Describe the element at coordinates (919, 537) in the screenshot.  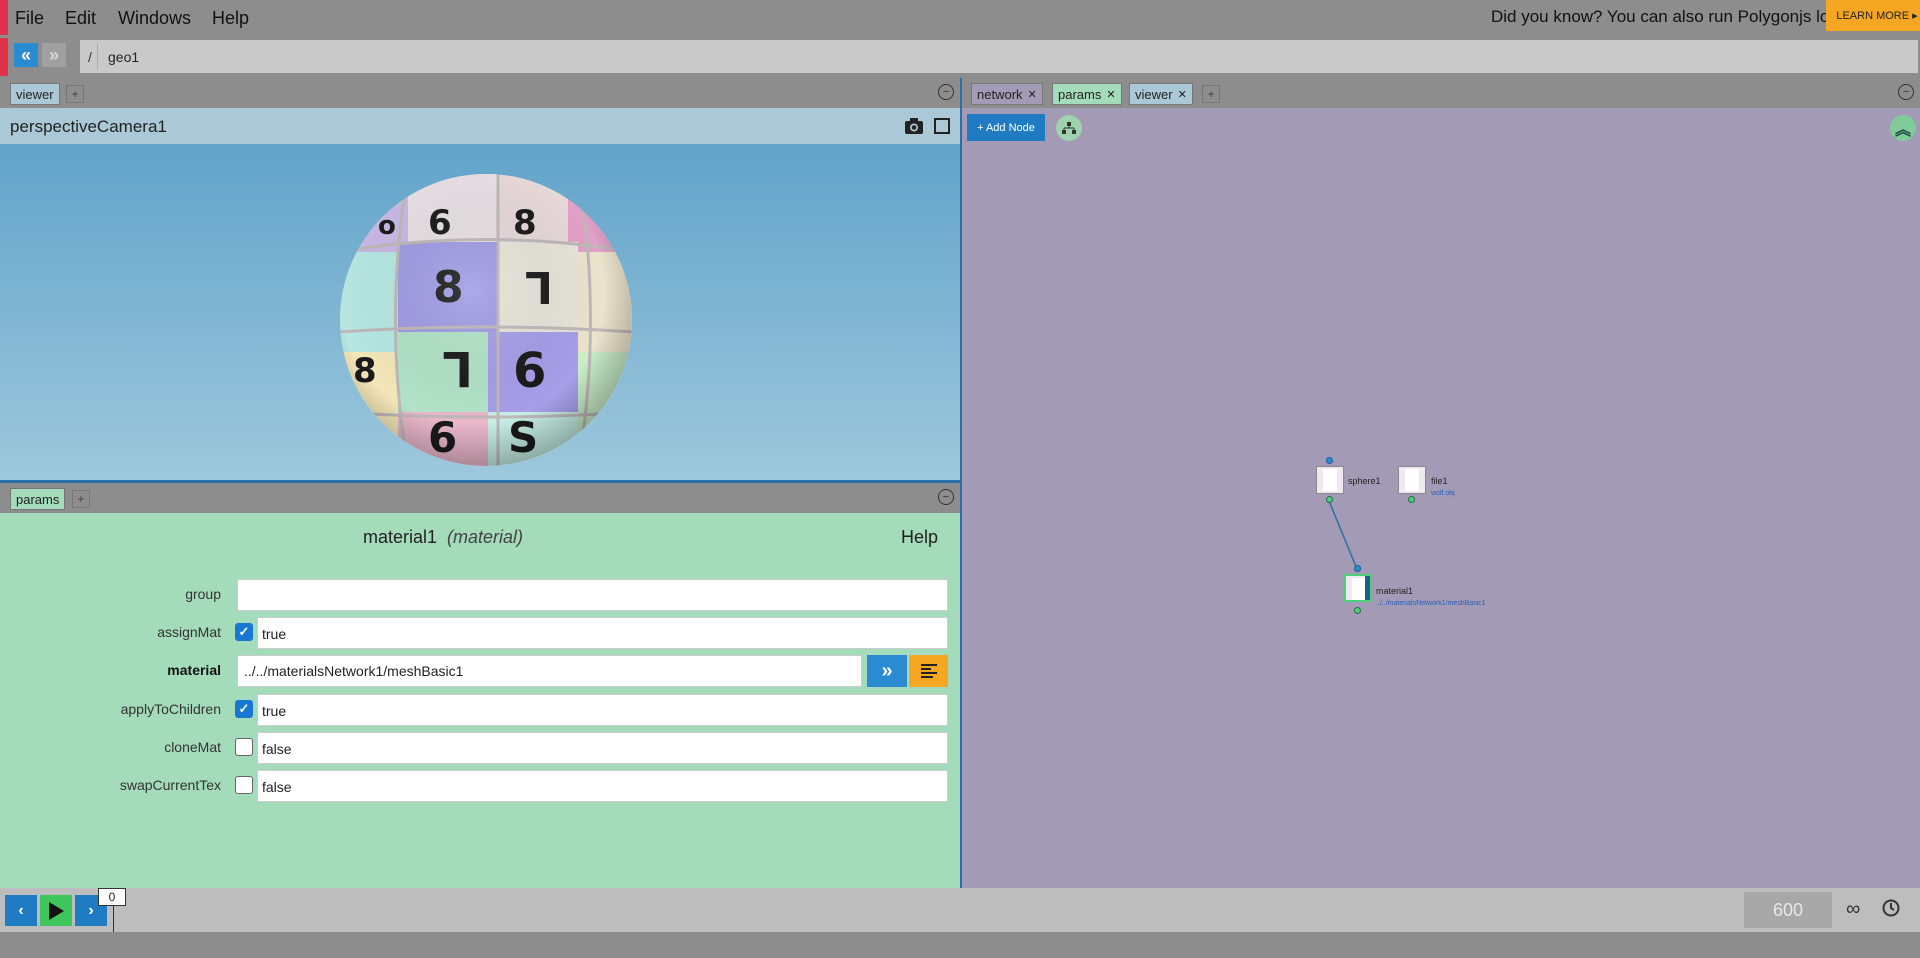
I see `help-link: Help` at that location.